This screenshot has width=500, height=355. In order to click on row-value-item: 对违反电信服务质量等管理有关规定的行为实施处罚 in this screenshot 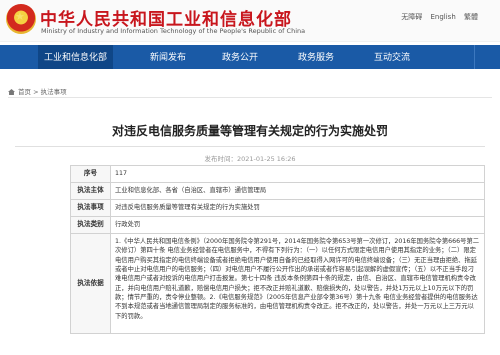, I will do `click(297, 208)`.